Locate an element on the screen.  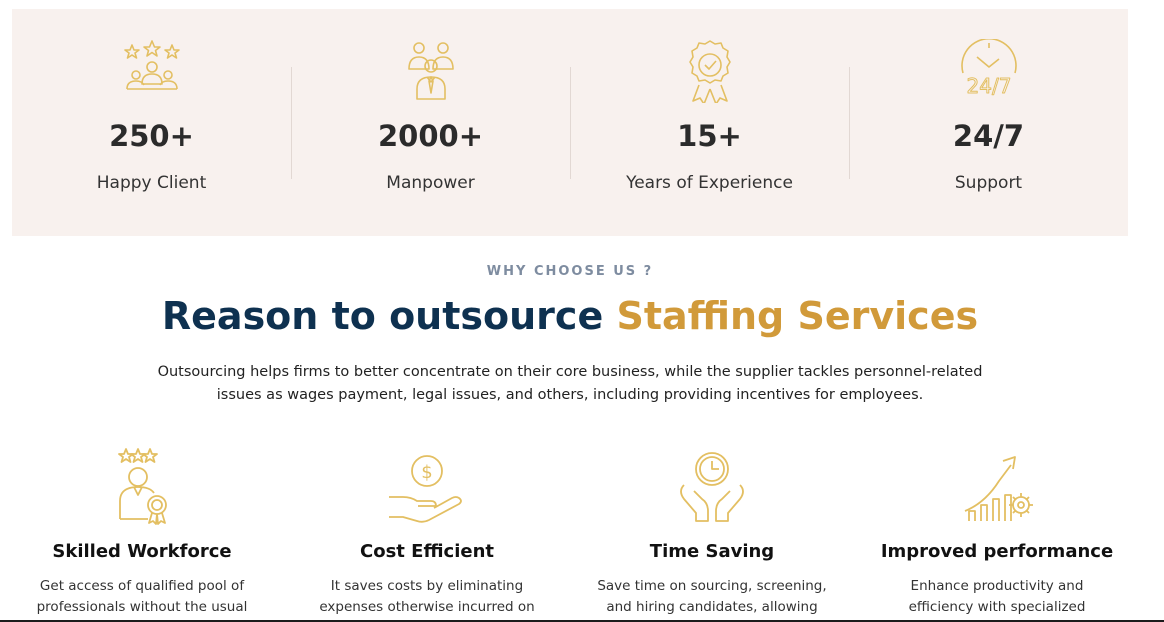
feature-title: Skilled Workforce is located at coordinates (142, 551).